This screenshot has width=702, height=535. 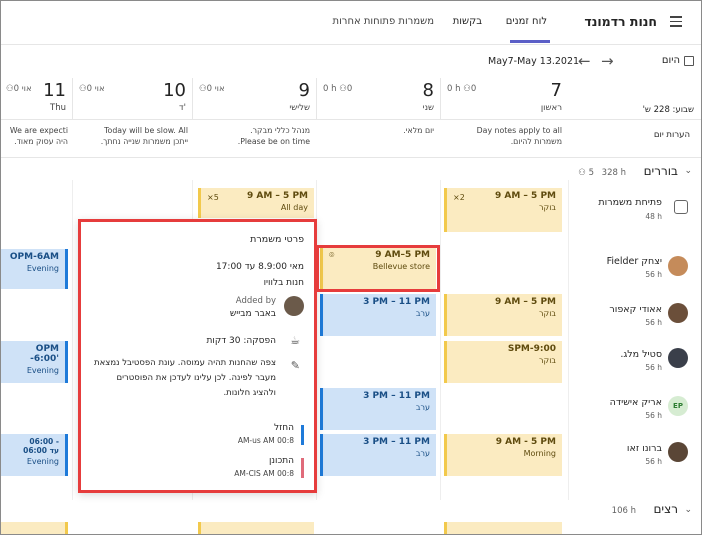 I want to click on shift-time: 06:00 - 06:00 עד, so click(x=41, y=446).